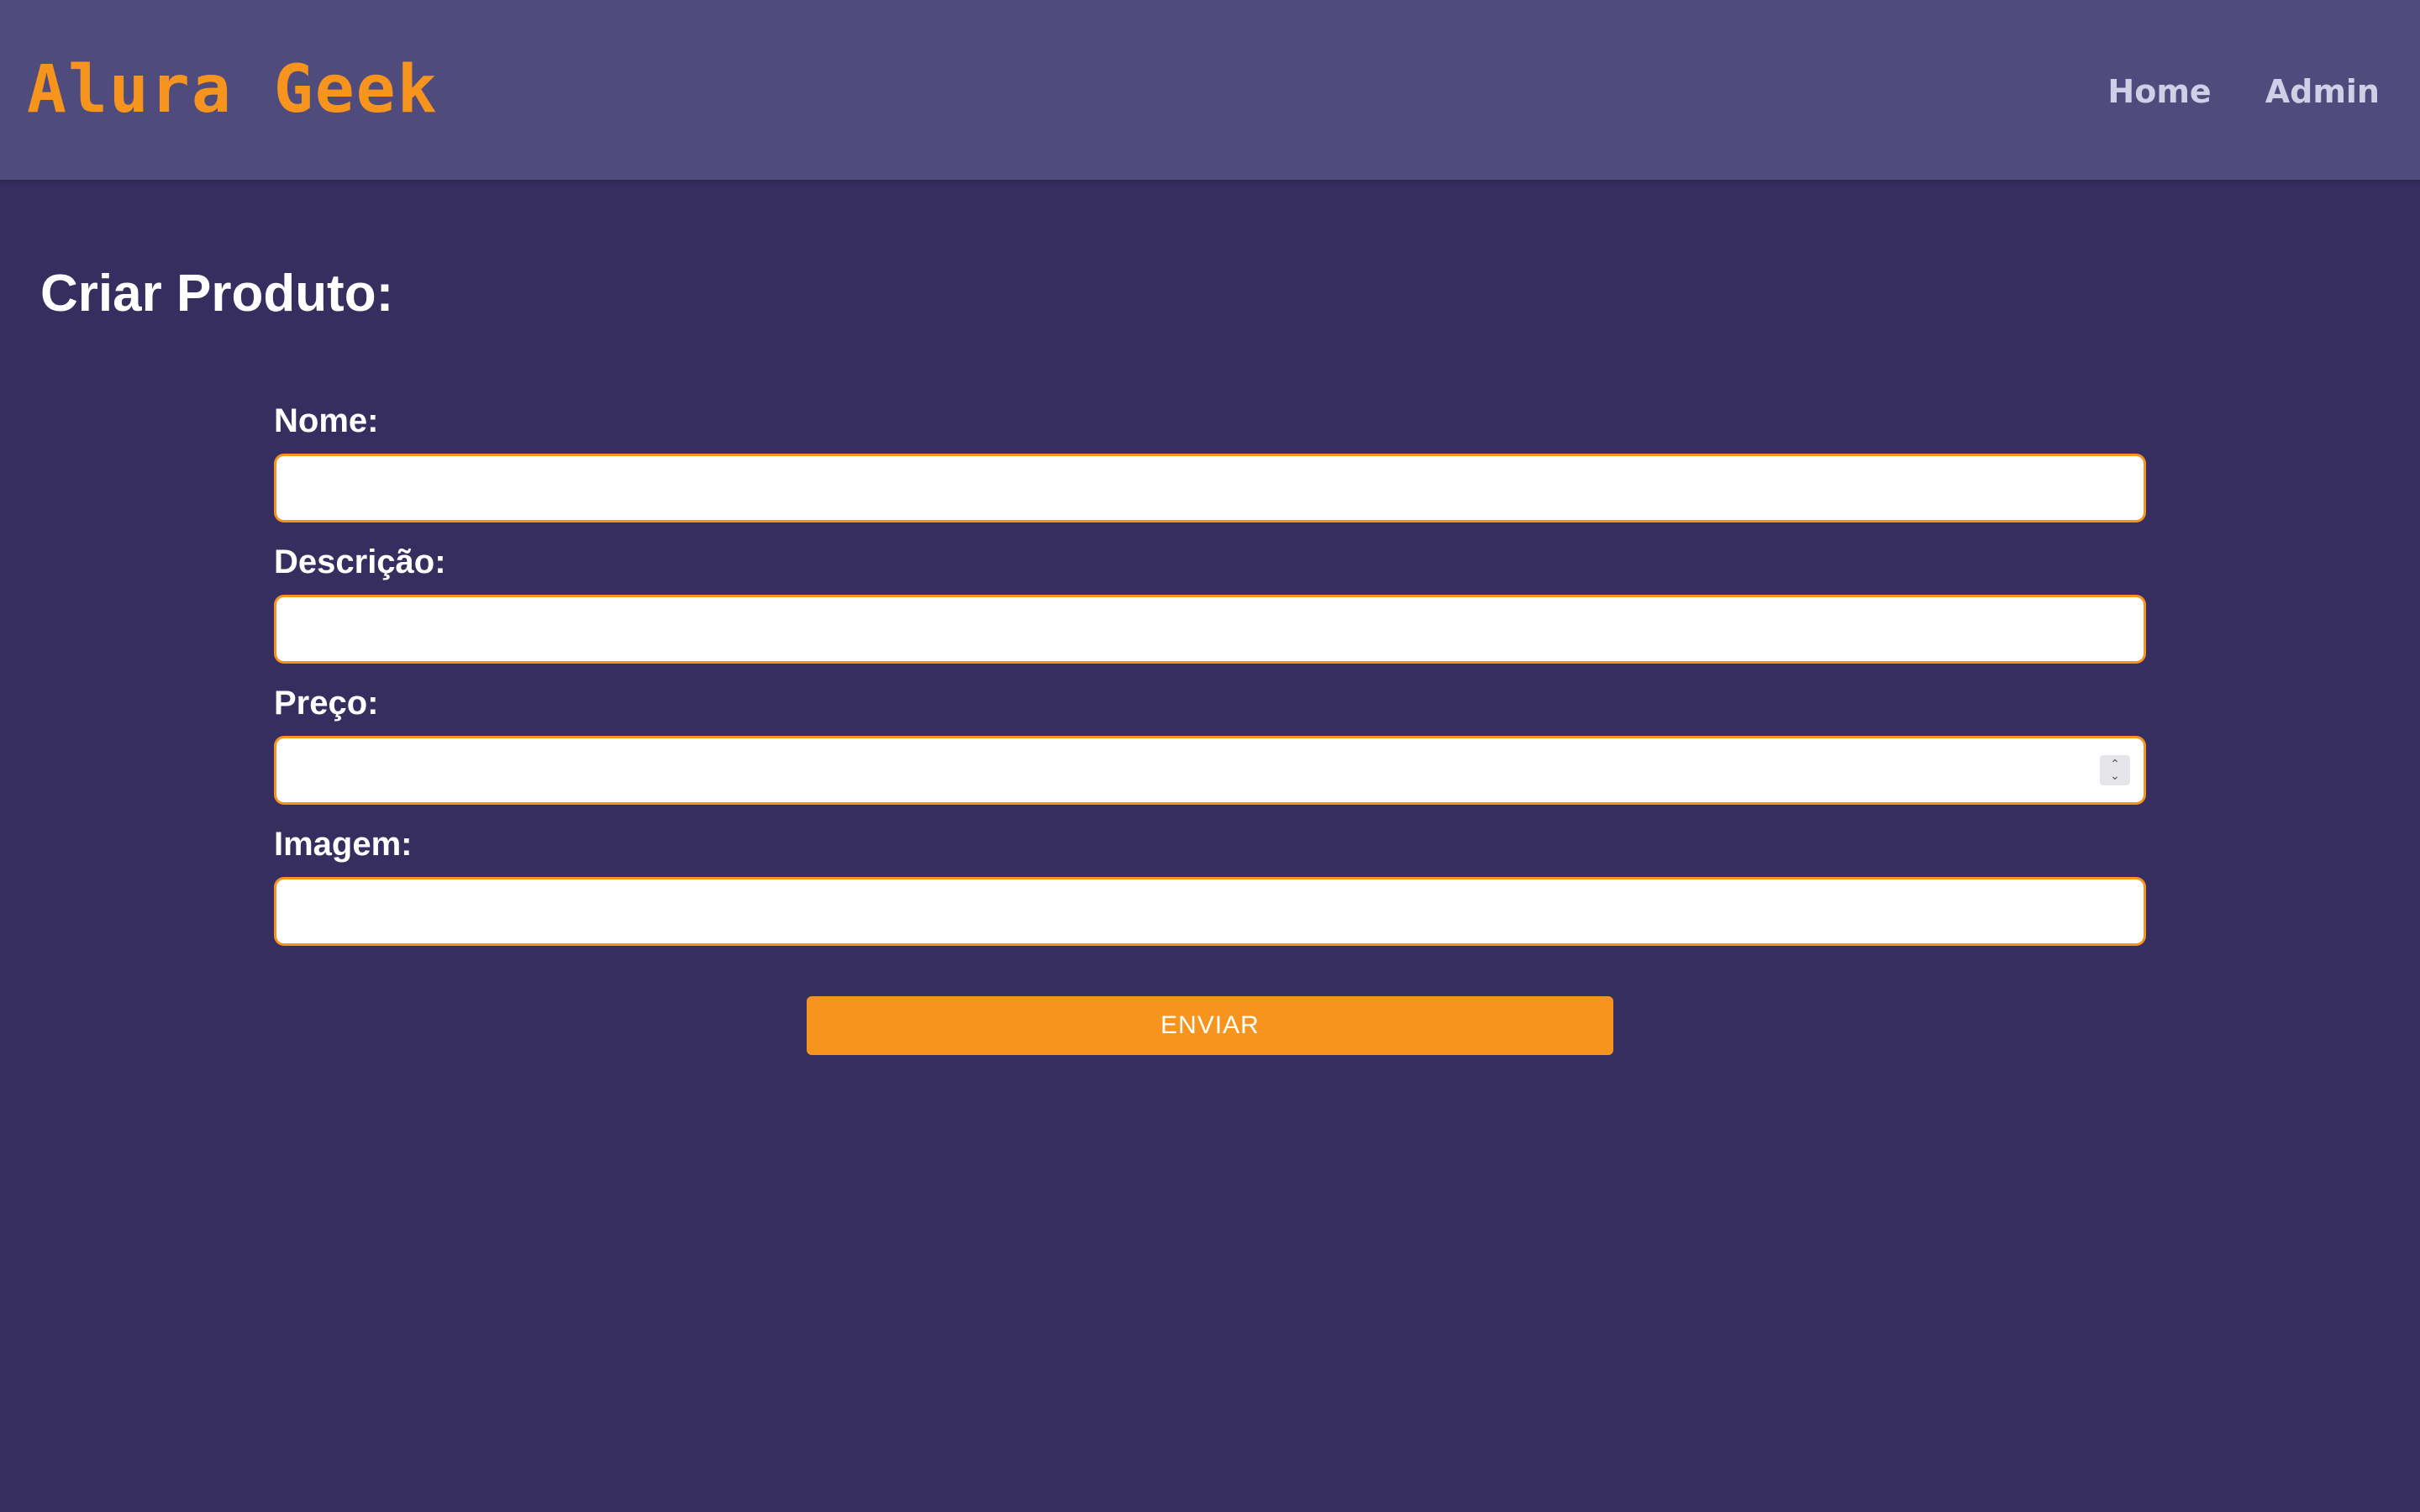 The height and width of the screenshot is (1512, 2420). I want to click on image-label: Imagem:, so click(344, 844).